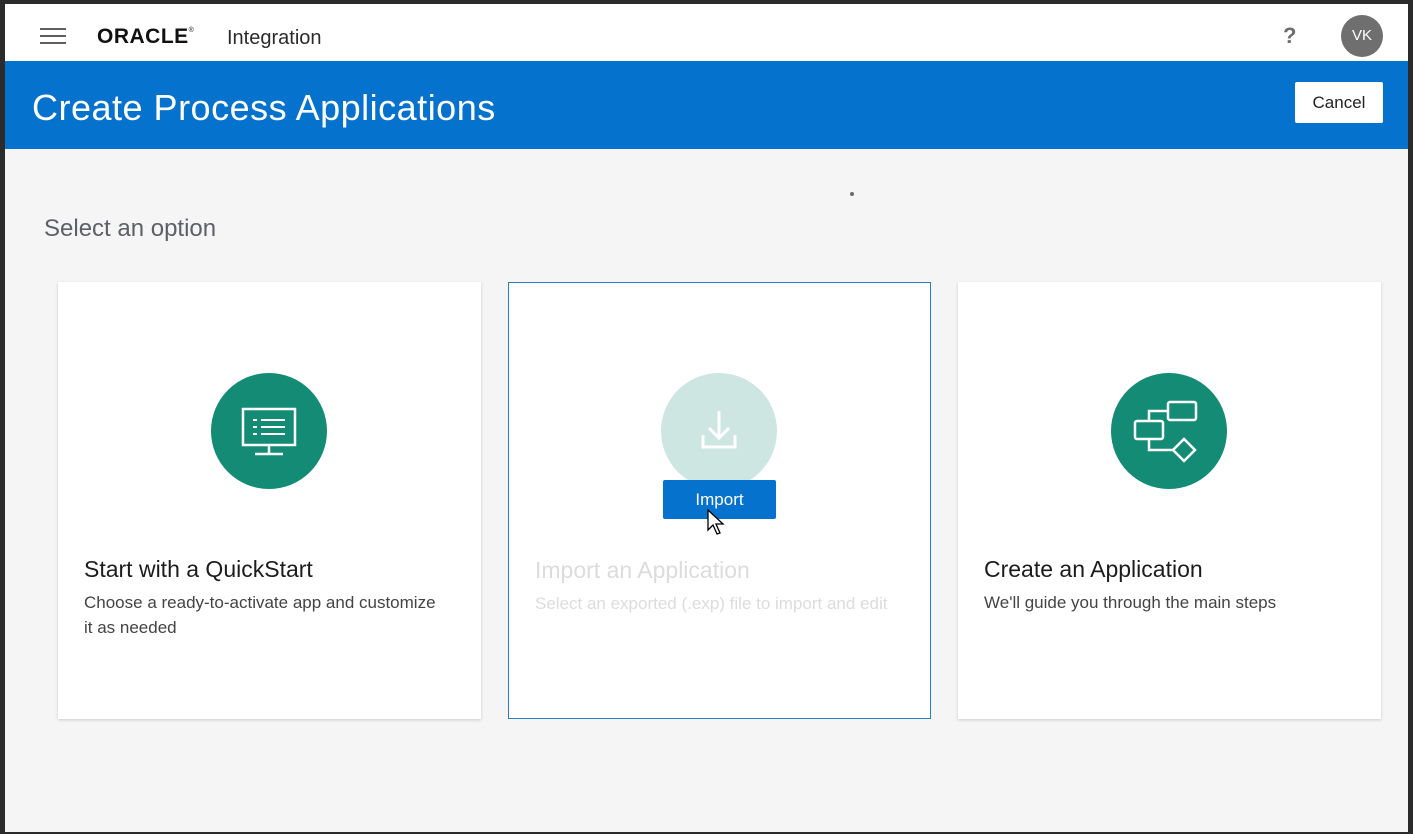  What do you see at coordinates (130, 228) in the screenshot?
I see `section-subtitle: Select an option` at bounding box center [130, 228].